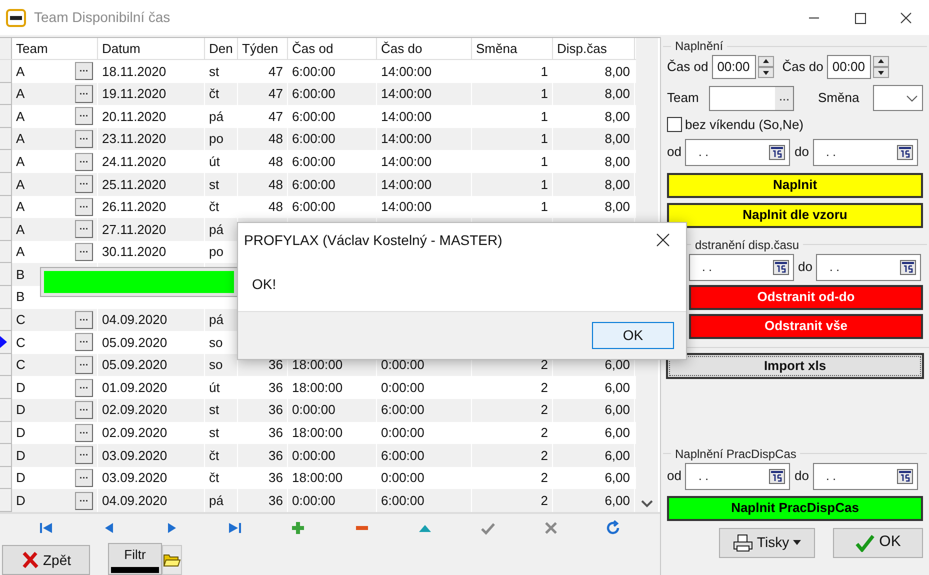 The width and height of the screenshot is (929, 575). Describe the element at coordinates (647, 504) in the screenshot. I see `scroll-down-icon` at that location.